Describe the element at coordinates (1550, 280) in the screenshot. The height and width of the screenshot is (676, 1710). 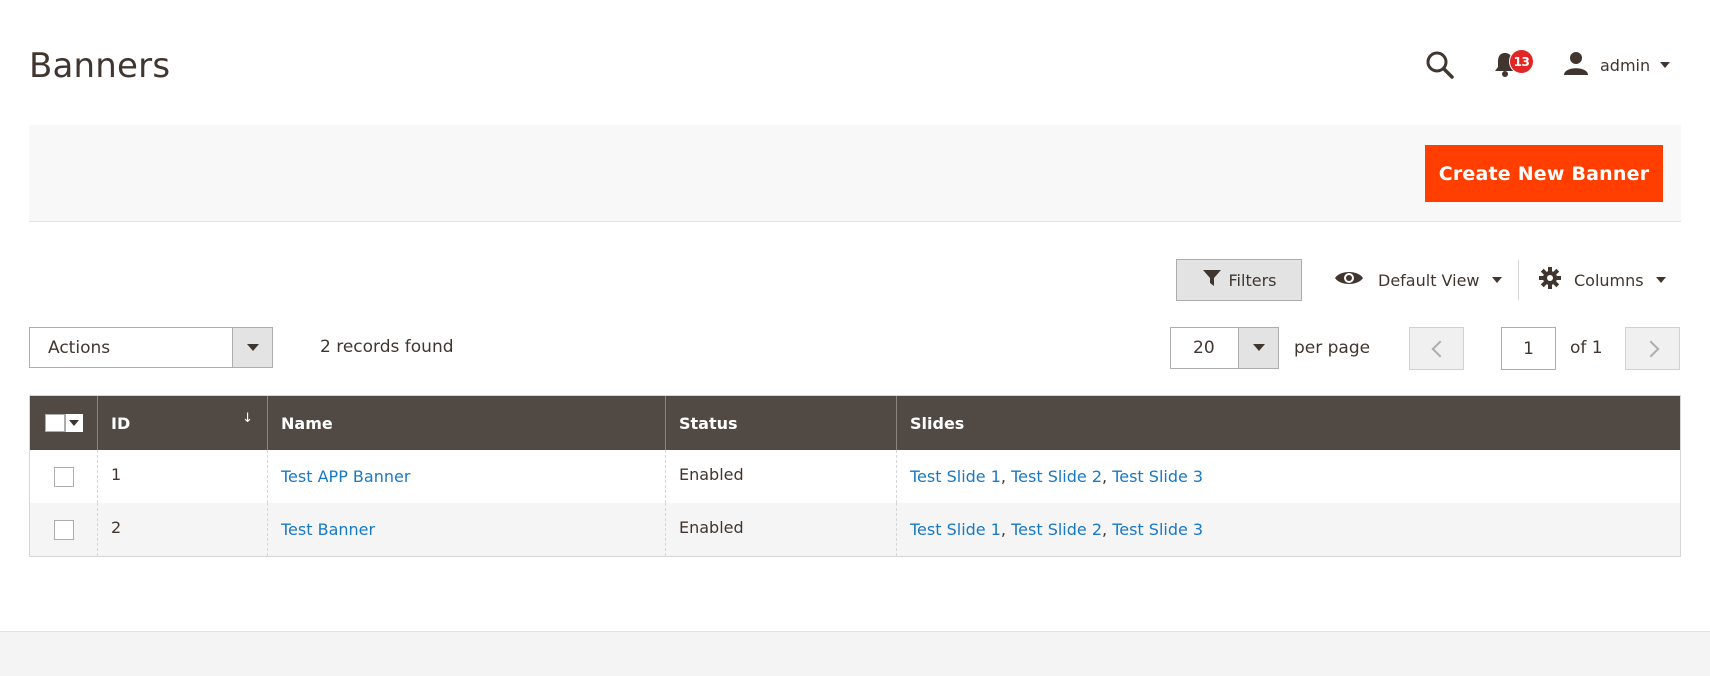
I see `gear-icon` at that location.